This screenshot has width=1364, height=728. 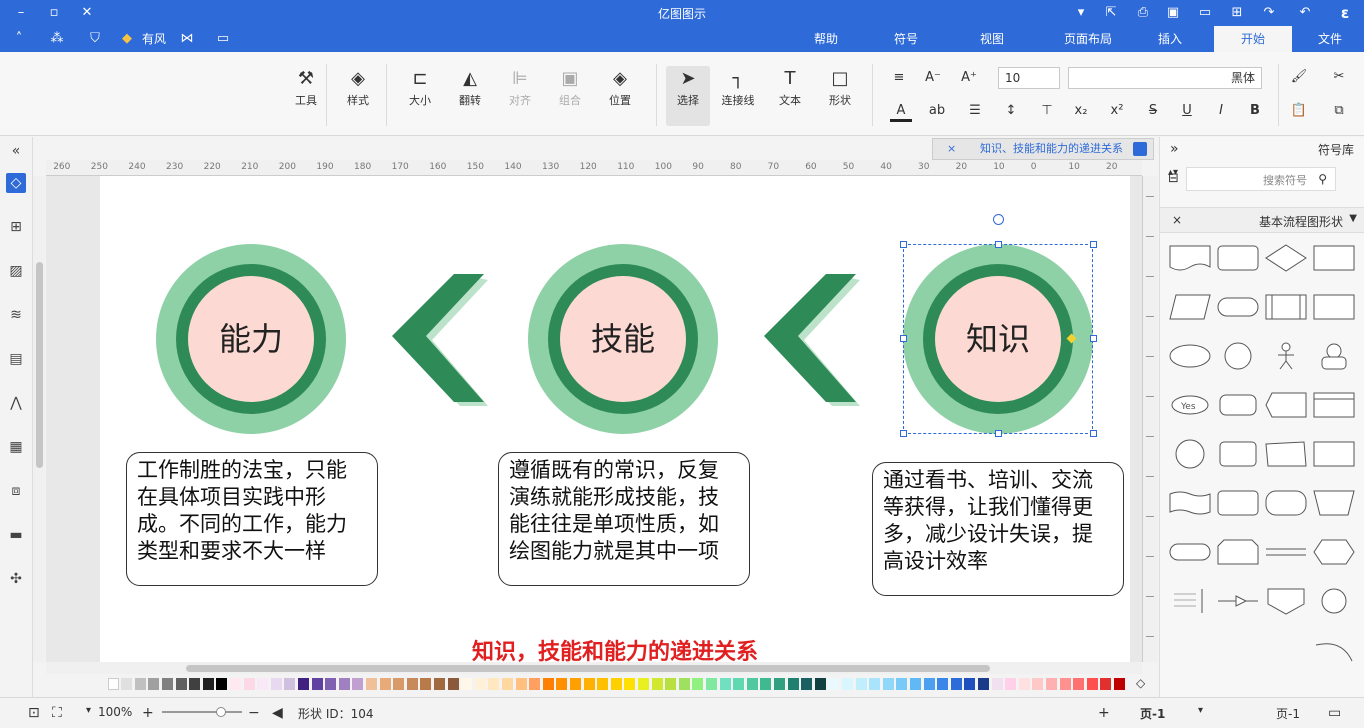 What do you see at coordinates (1177, 220) in the screenshot?
I see `close-section-icon: ×` at bounding box center [1177, 220].